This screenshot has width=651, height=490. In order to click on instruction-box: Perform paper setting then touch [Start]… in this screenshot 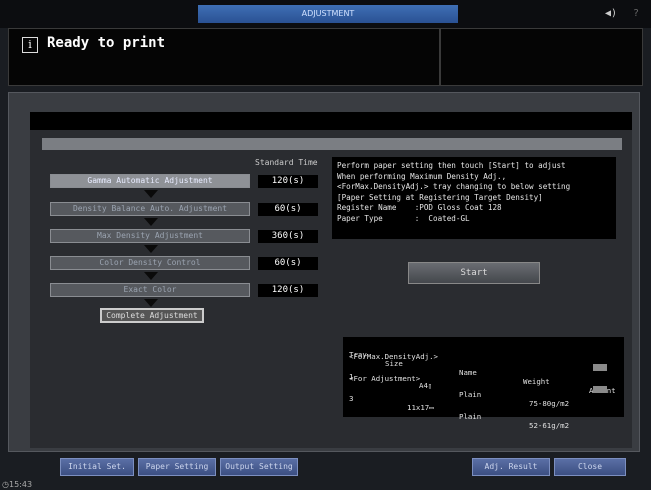, I will do `click(474, 198)`.